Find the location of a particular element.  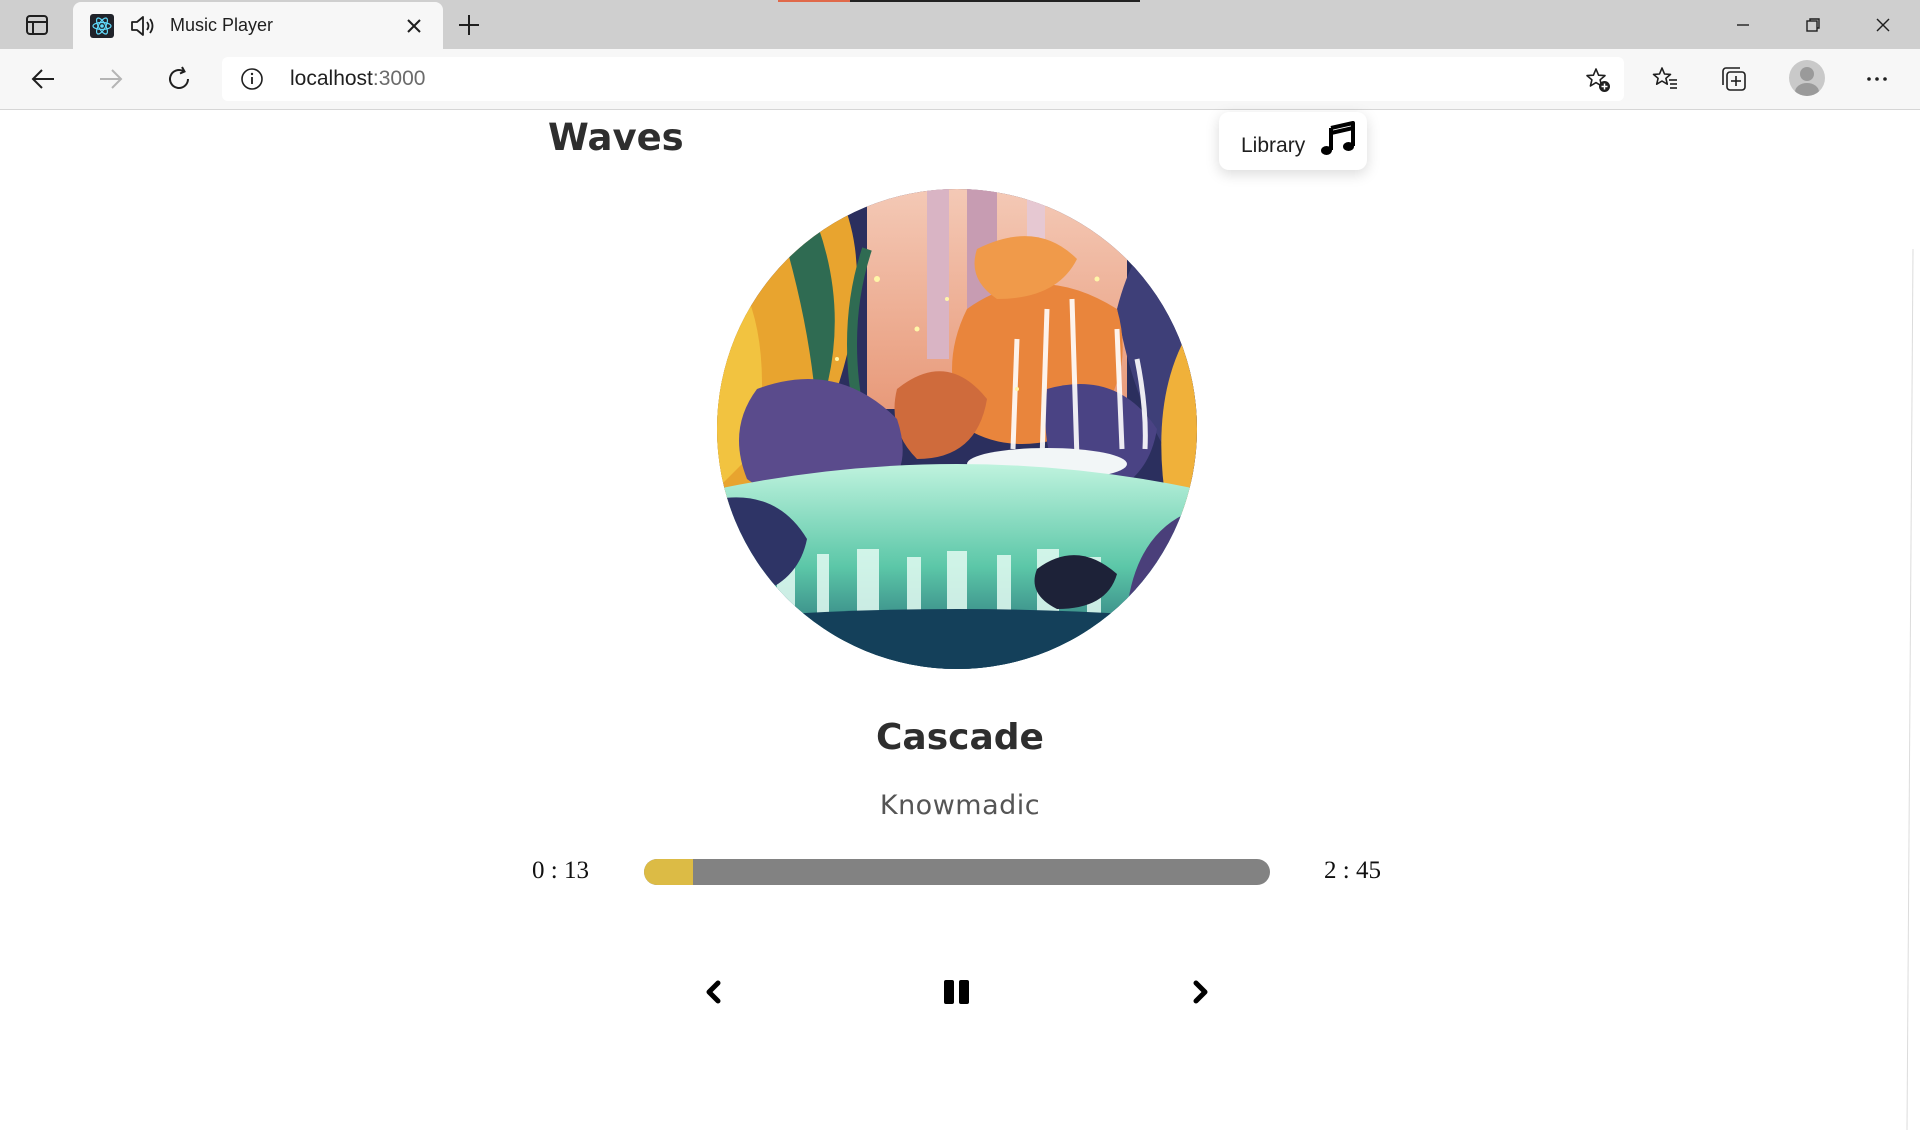

browser-tab-active: Music Player is located at coordinates (258, 25).